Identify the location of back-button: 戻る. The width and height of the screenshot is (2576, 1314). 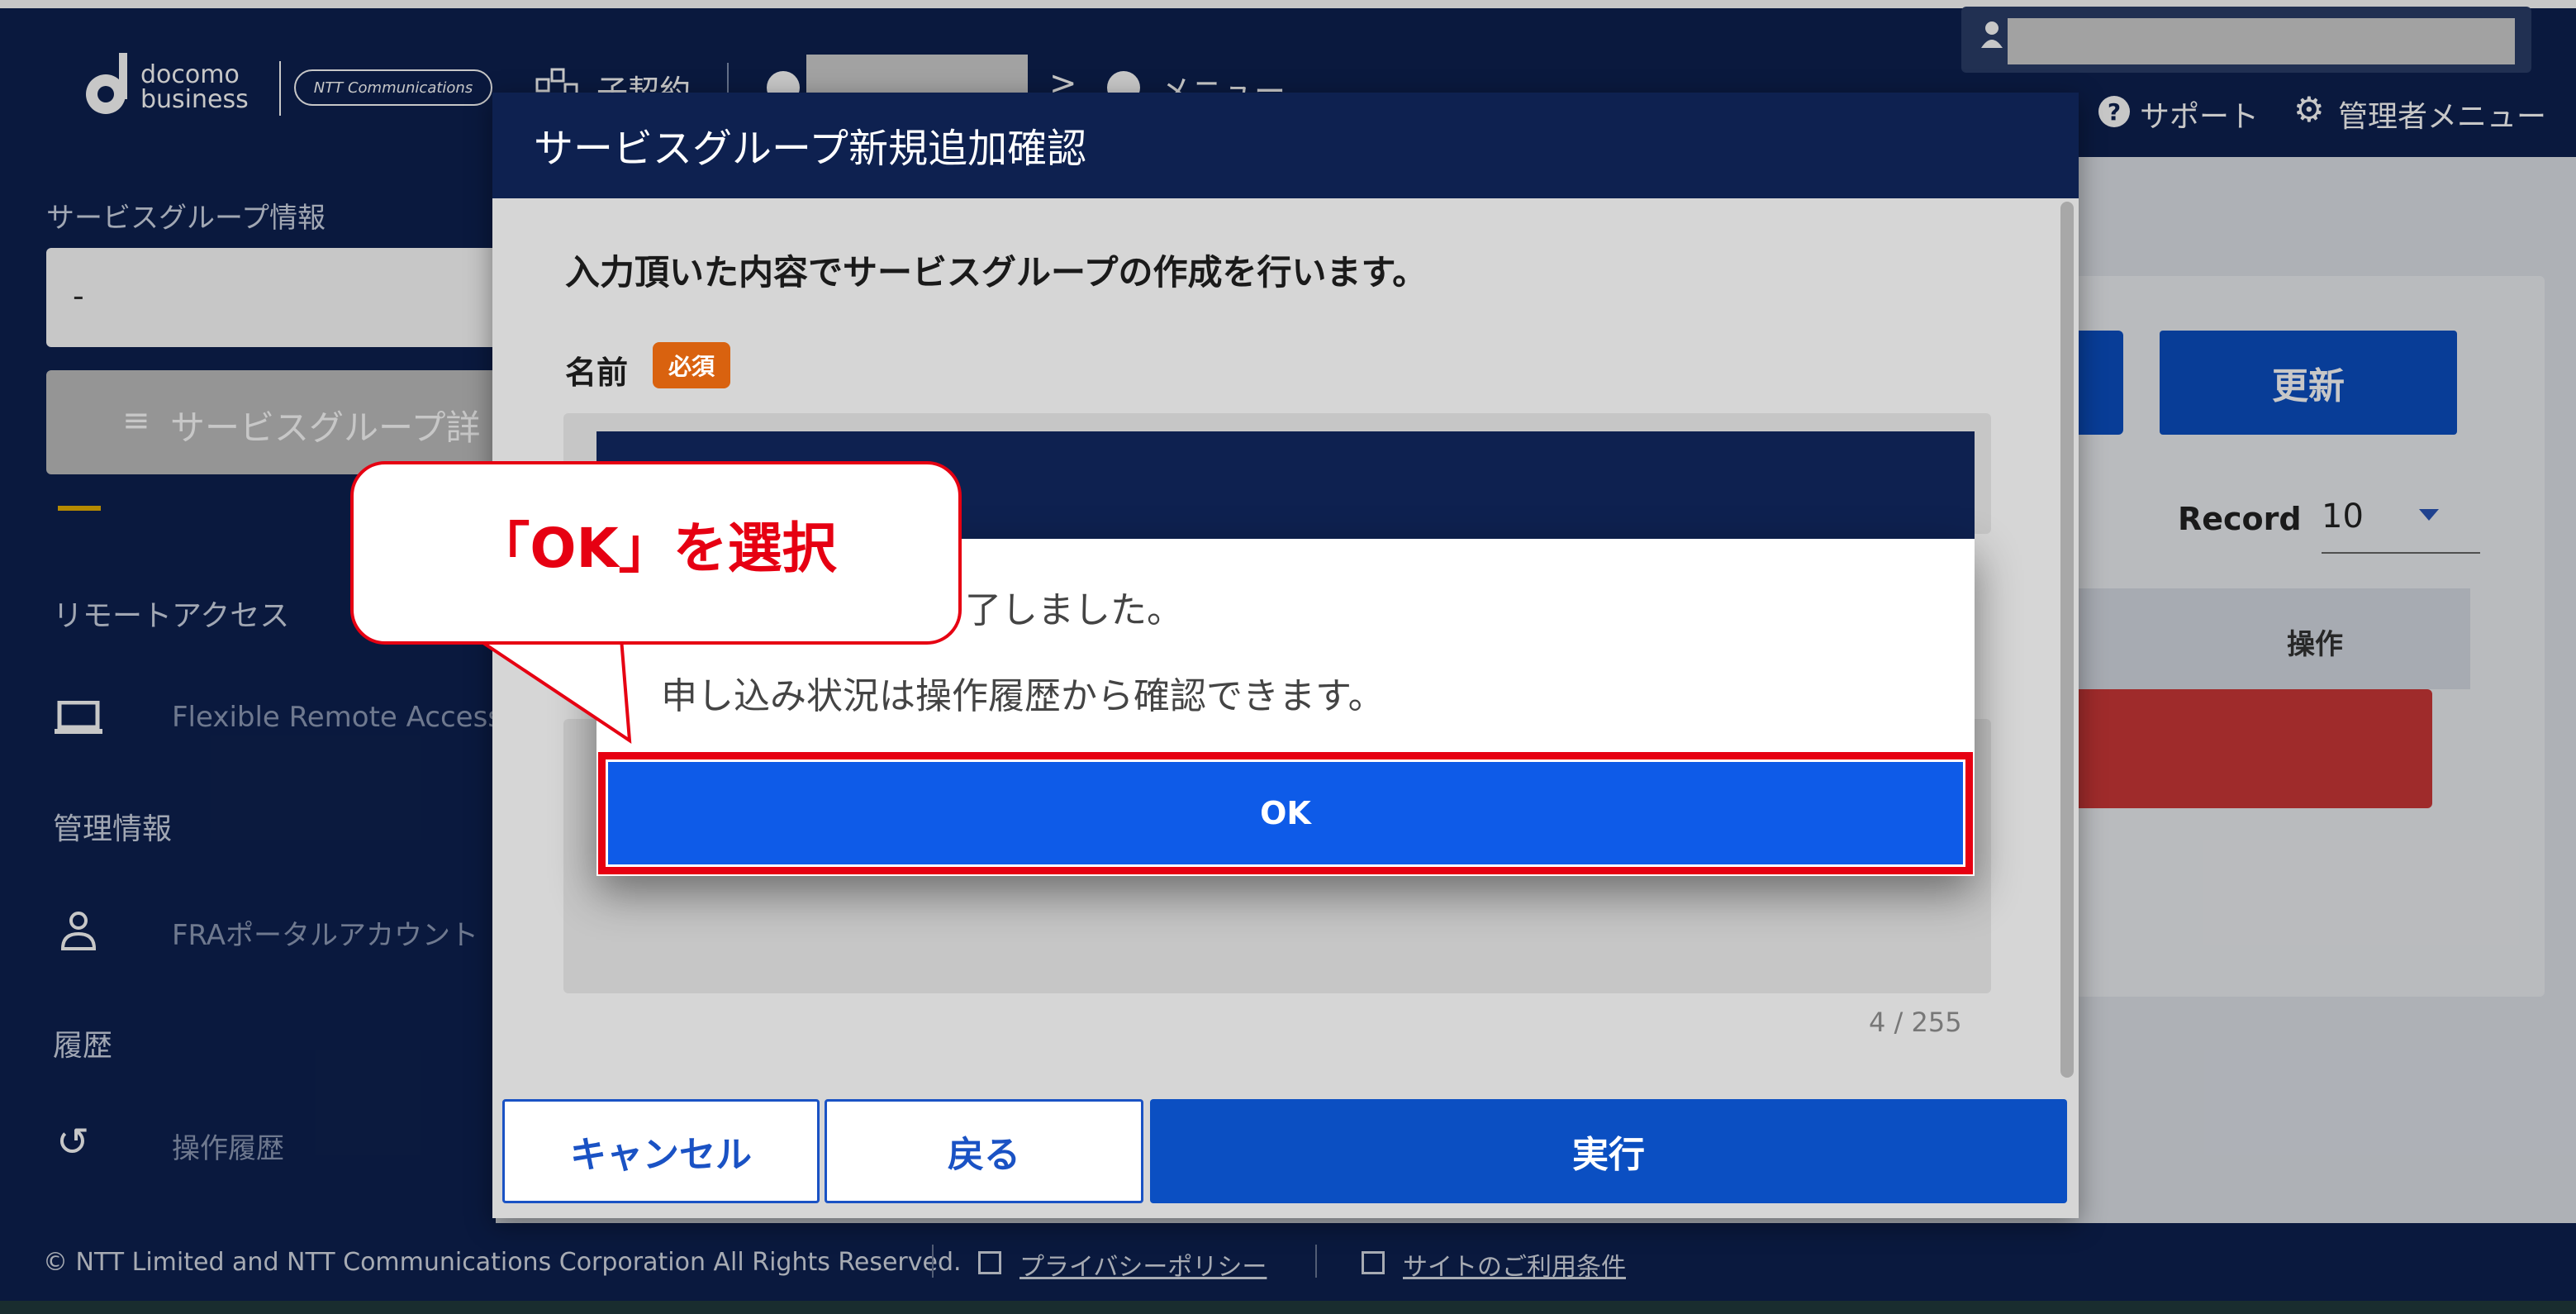
(984, 1151).